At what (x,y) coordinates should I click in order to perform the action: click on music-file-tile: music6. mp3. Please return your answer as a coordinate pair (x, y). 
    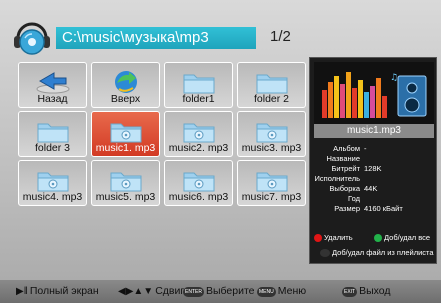
    Looking at the image, I should click on (198, 183).